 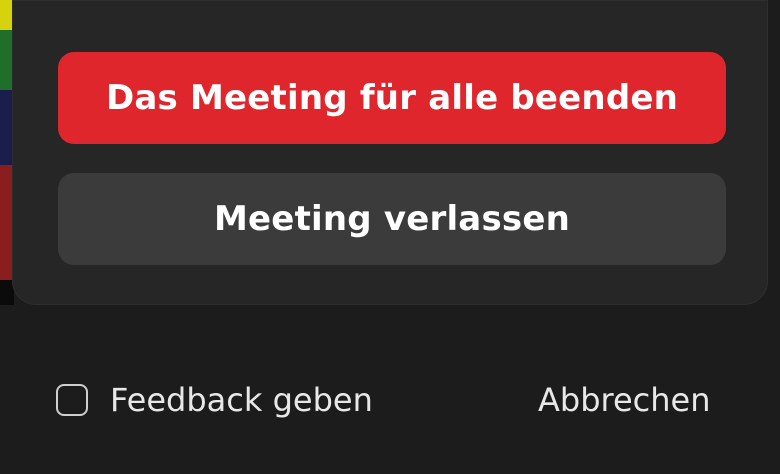 I want to click on feedback-label: Feedback geben, so click(x=241, y=400).